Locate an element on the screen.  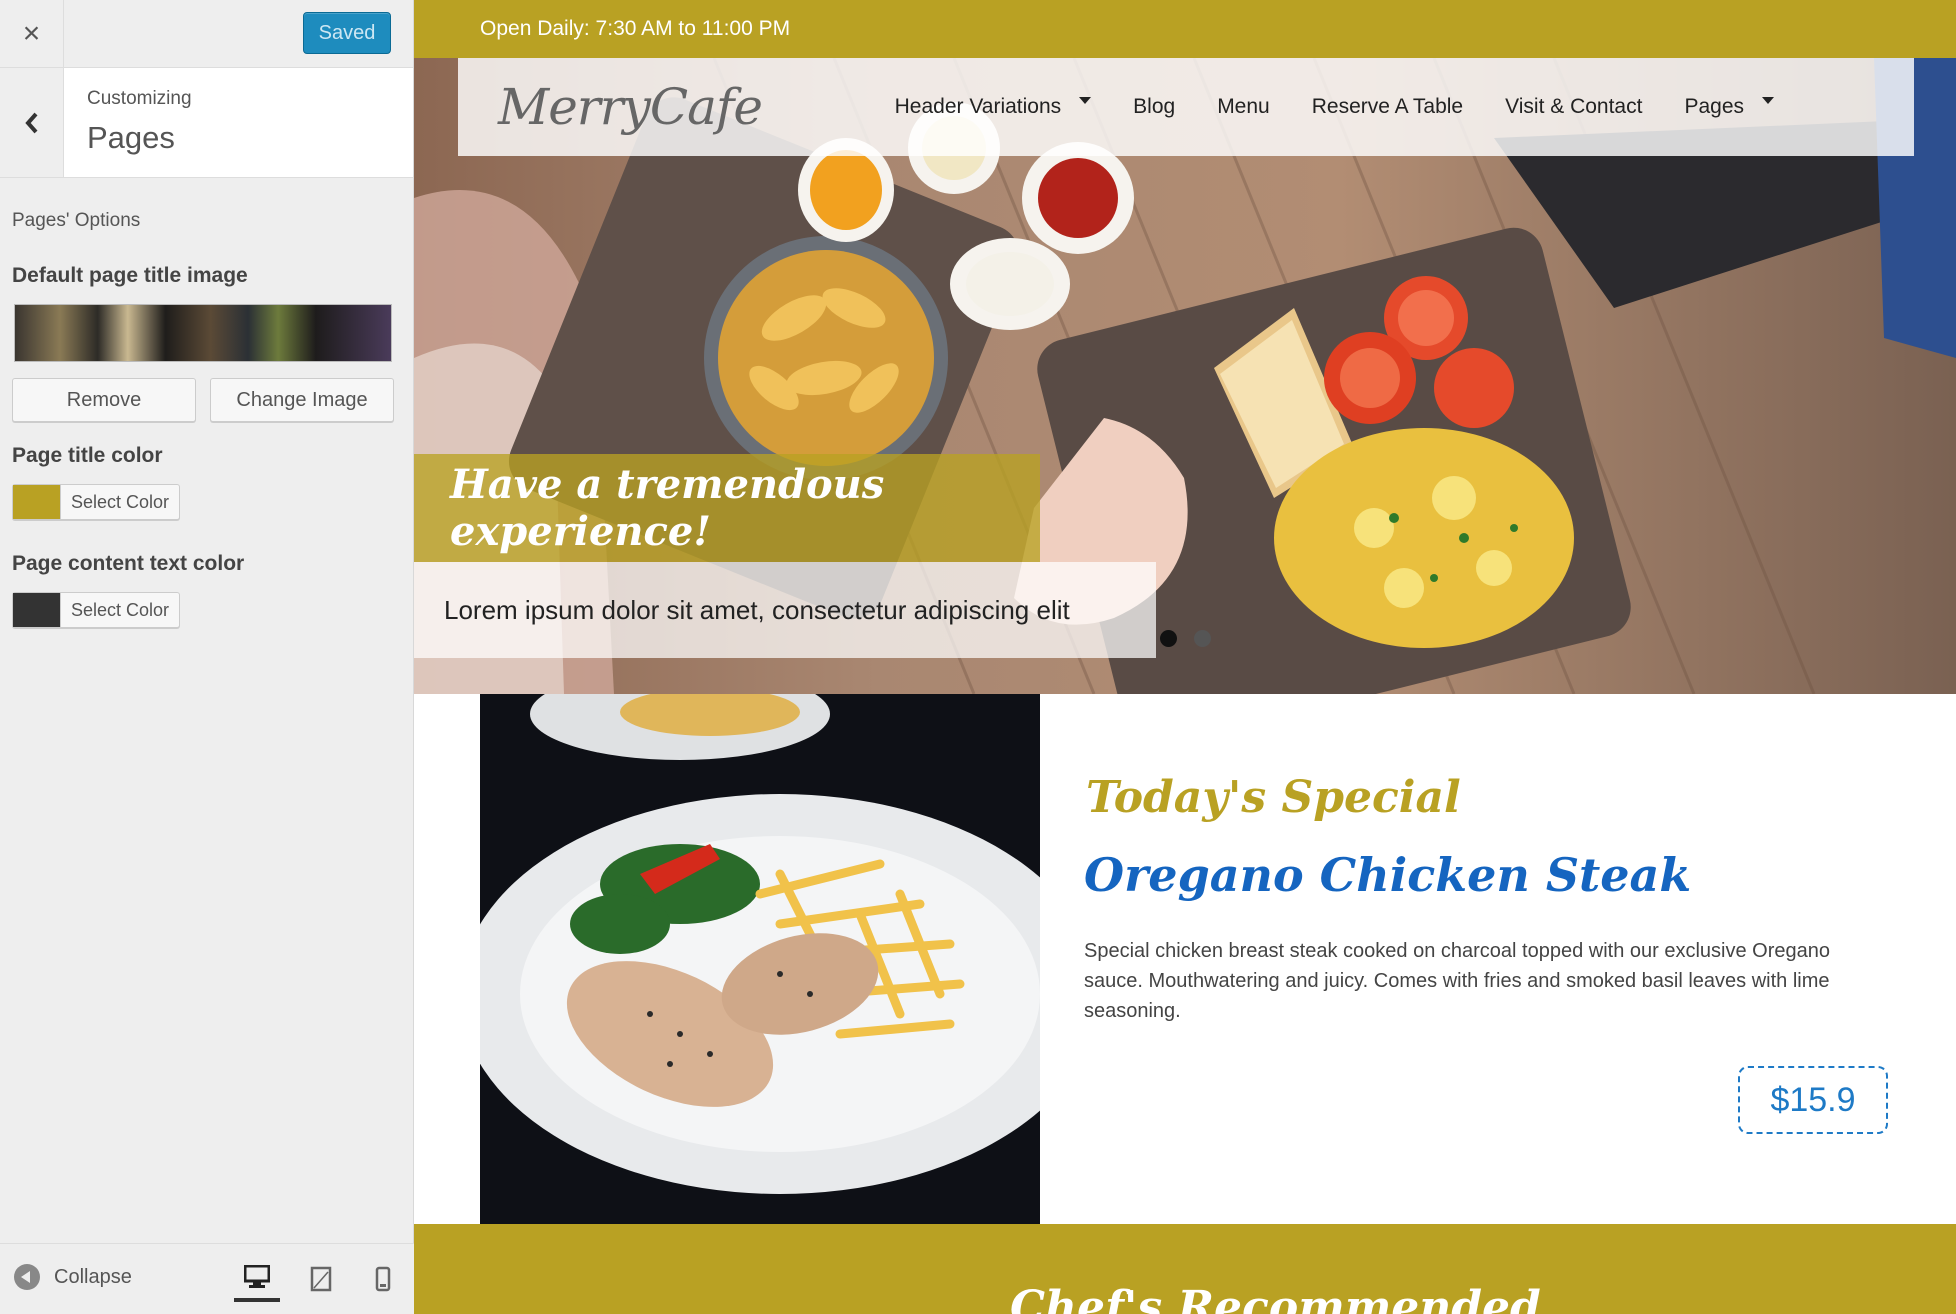
desktop-icon is located at coordinates (257, 1279).